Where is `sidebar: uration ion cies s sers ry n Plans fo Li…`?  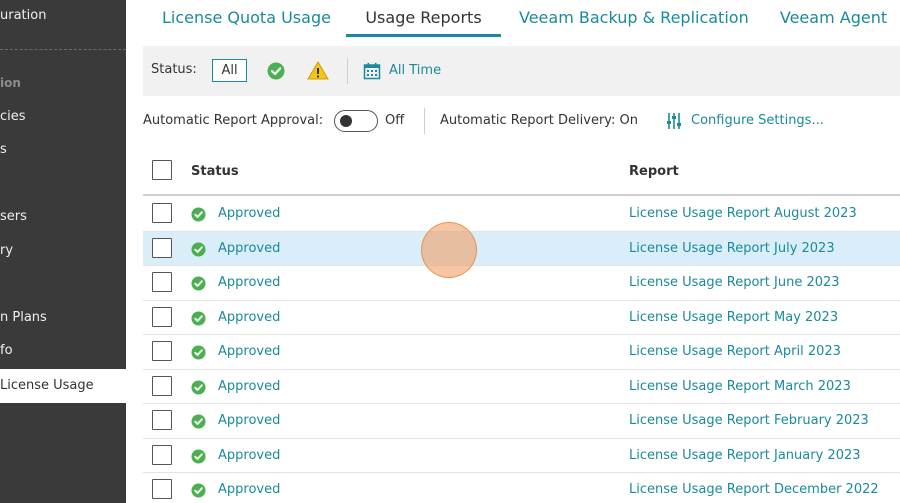
sidebar: uration ion cies s sers ry n Plans fo Li… is located at coordinates (63, 251).